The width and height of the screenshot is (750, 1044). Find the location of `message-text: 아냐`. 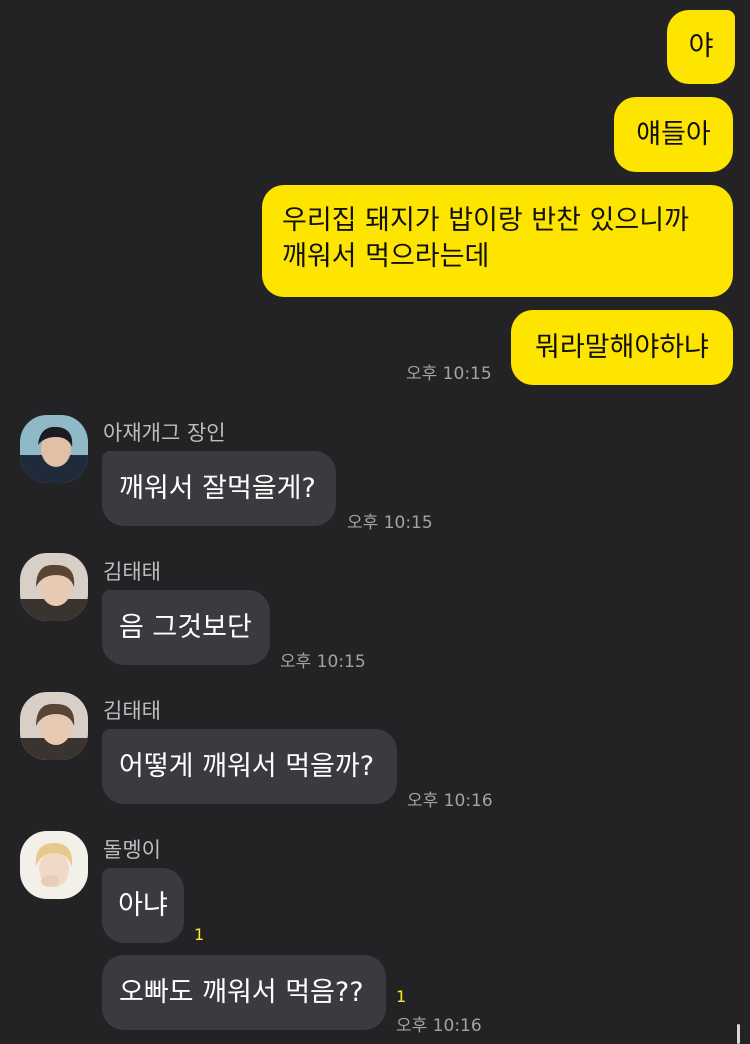

message-text: 아냐 is located at coordinates (143, 905).